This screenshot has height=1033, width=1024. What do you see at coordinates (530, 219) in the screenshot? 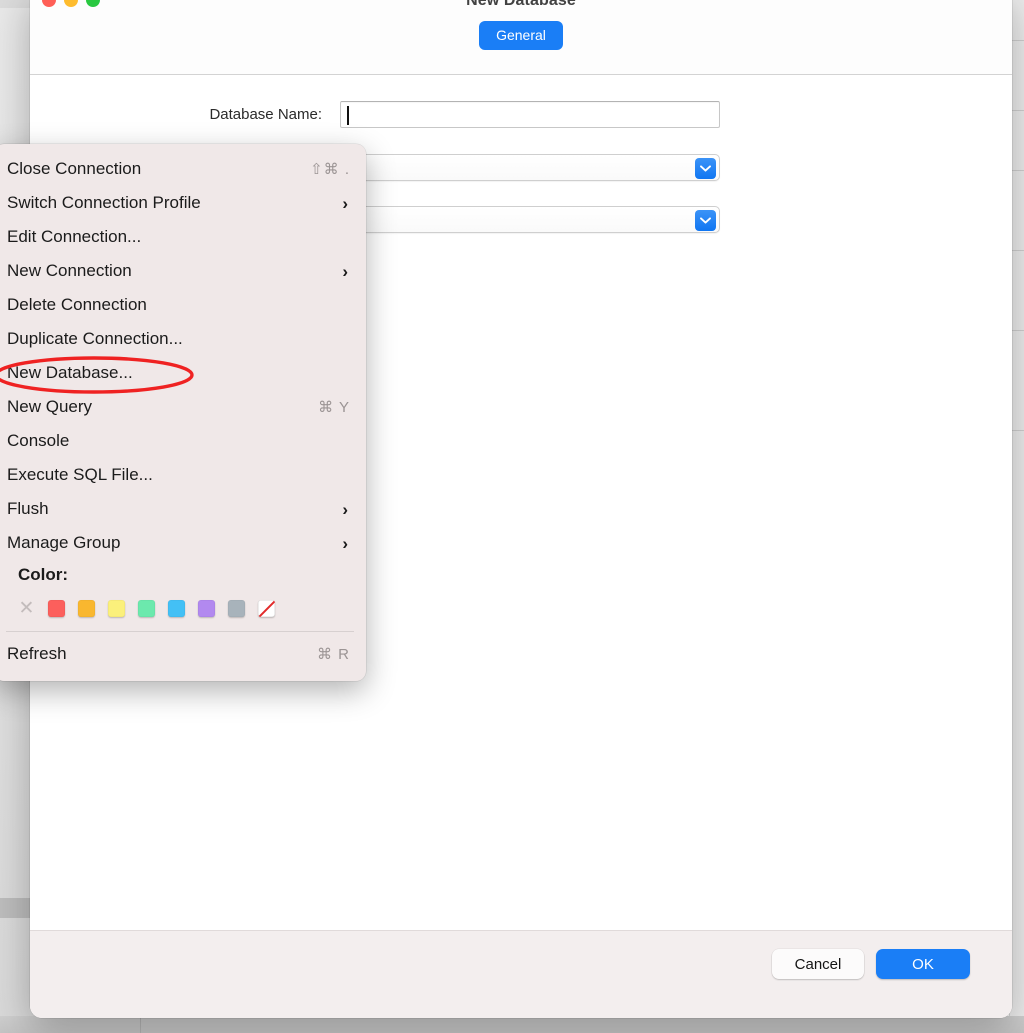
I see `collation-popup-button` at bounding box center [530, 219].